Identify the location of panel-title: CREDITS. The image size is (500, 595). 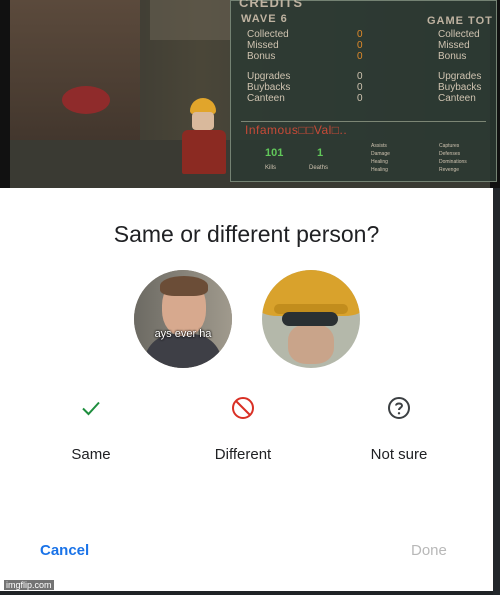
(271, 5).